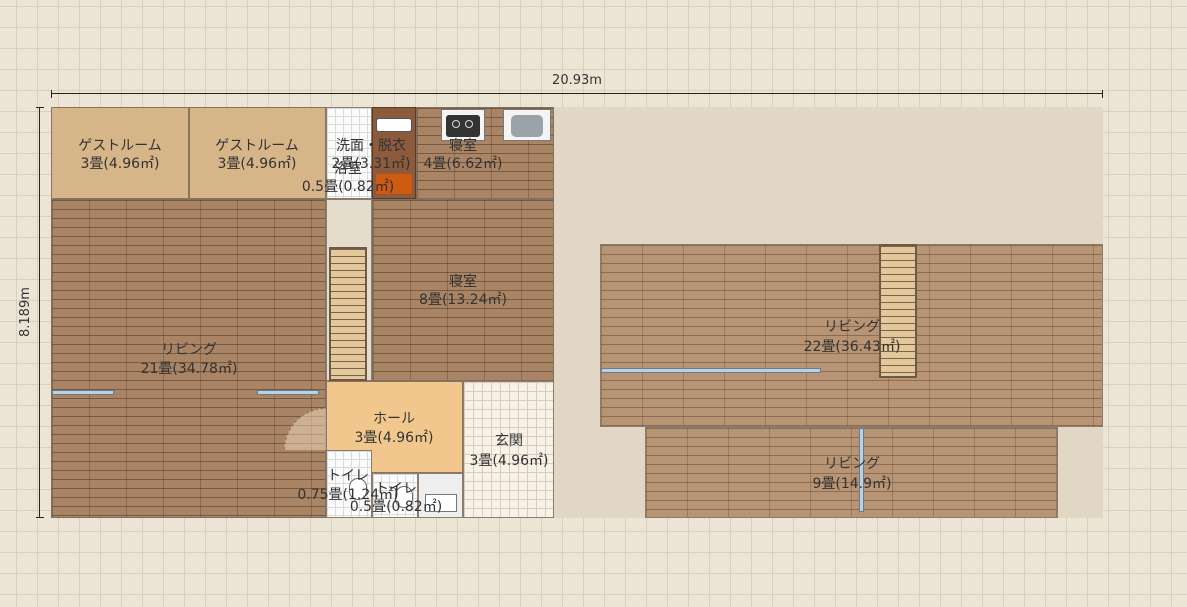 The image size is (1187, 607). What do you see at coordinates (40, 107) in the screenshot?
I see `height-dimension-tick-top` at bounding box center [40, 107].